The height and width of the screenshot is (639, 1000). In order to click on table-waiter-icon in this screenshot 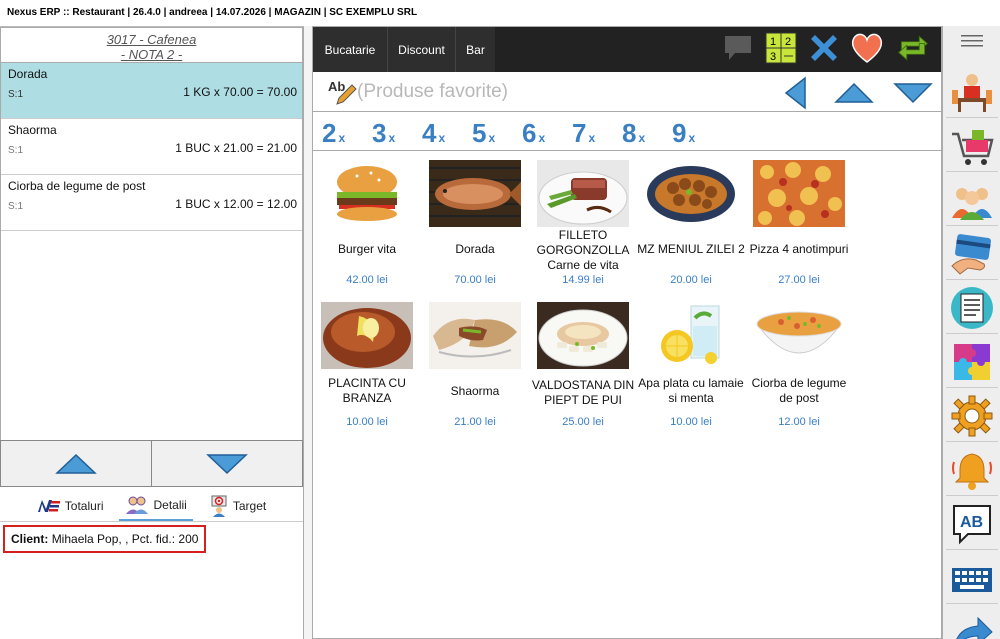, I will do `click(972, 92)`.